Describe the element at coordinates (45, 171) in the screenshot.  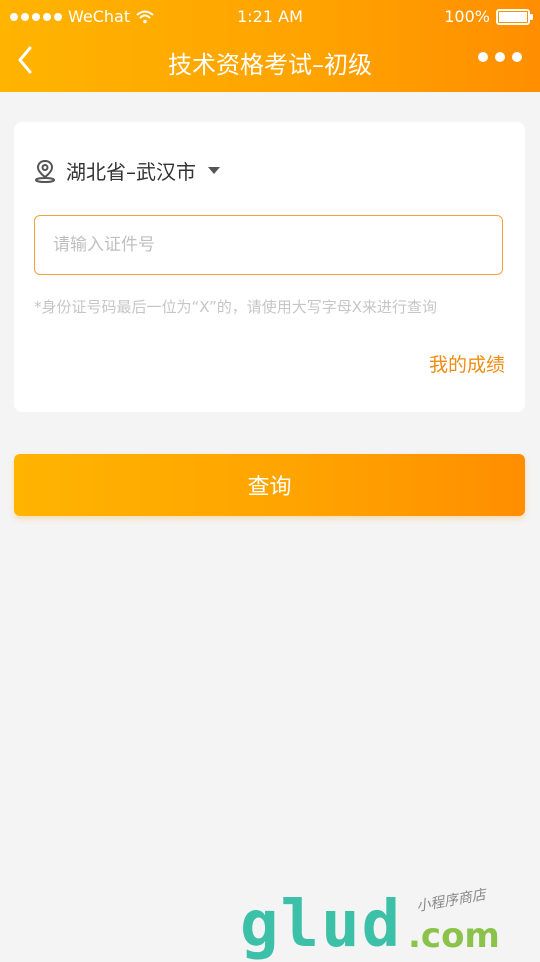
I see `location-pin-icon` at that location.